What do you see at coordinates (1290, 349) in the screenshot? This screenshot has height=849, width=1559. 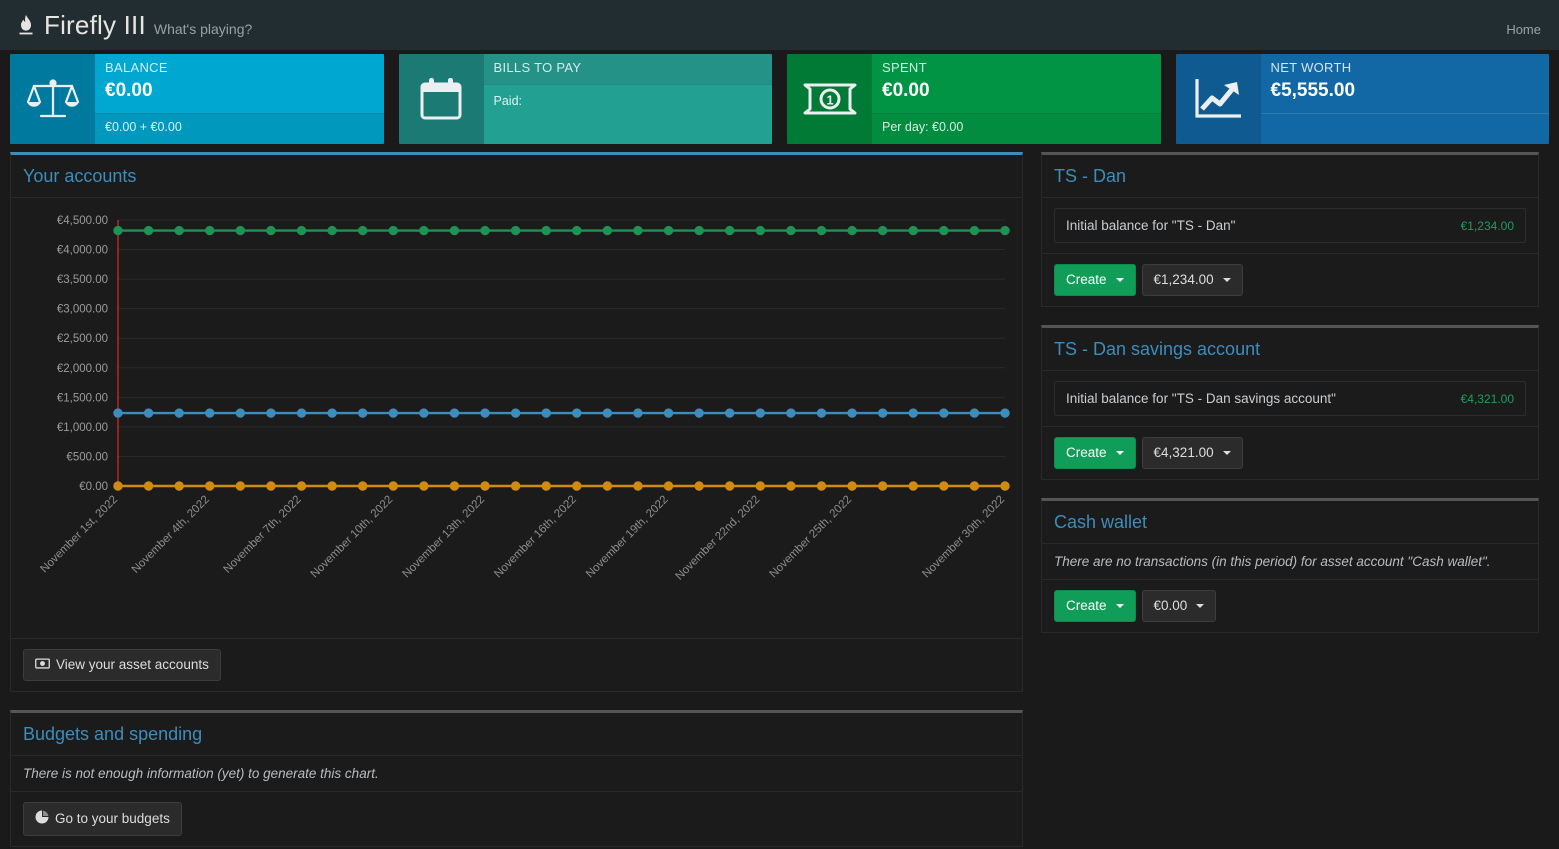 I see `panel-header: TS - Dan savings account` at bounding box center [1290, 349].